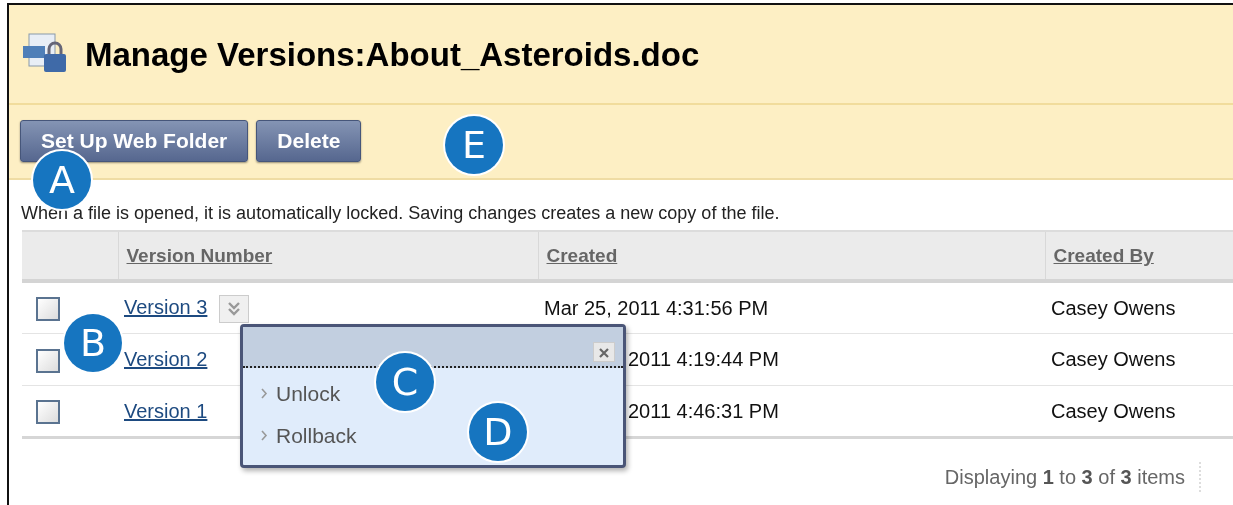 The image size is (1233, 505). Describe the element at coordinates (199, 256) in the screenshot. I see `column-header: Version Number` at that location.